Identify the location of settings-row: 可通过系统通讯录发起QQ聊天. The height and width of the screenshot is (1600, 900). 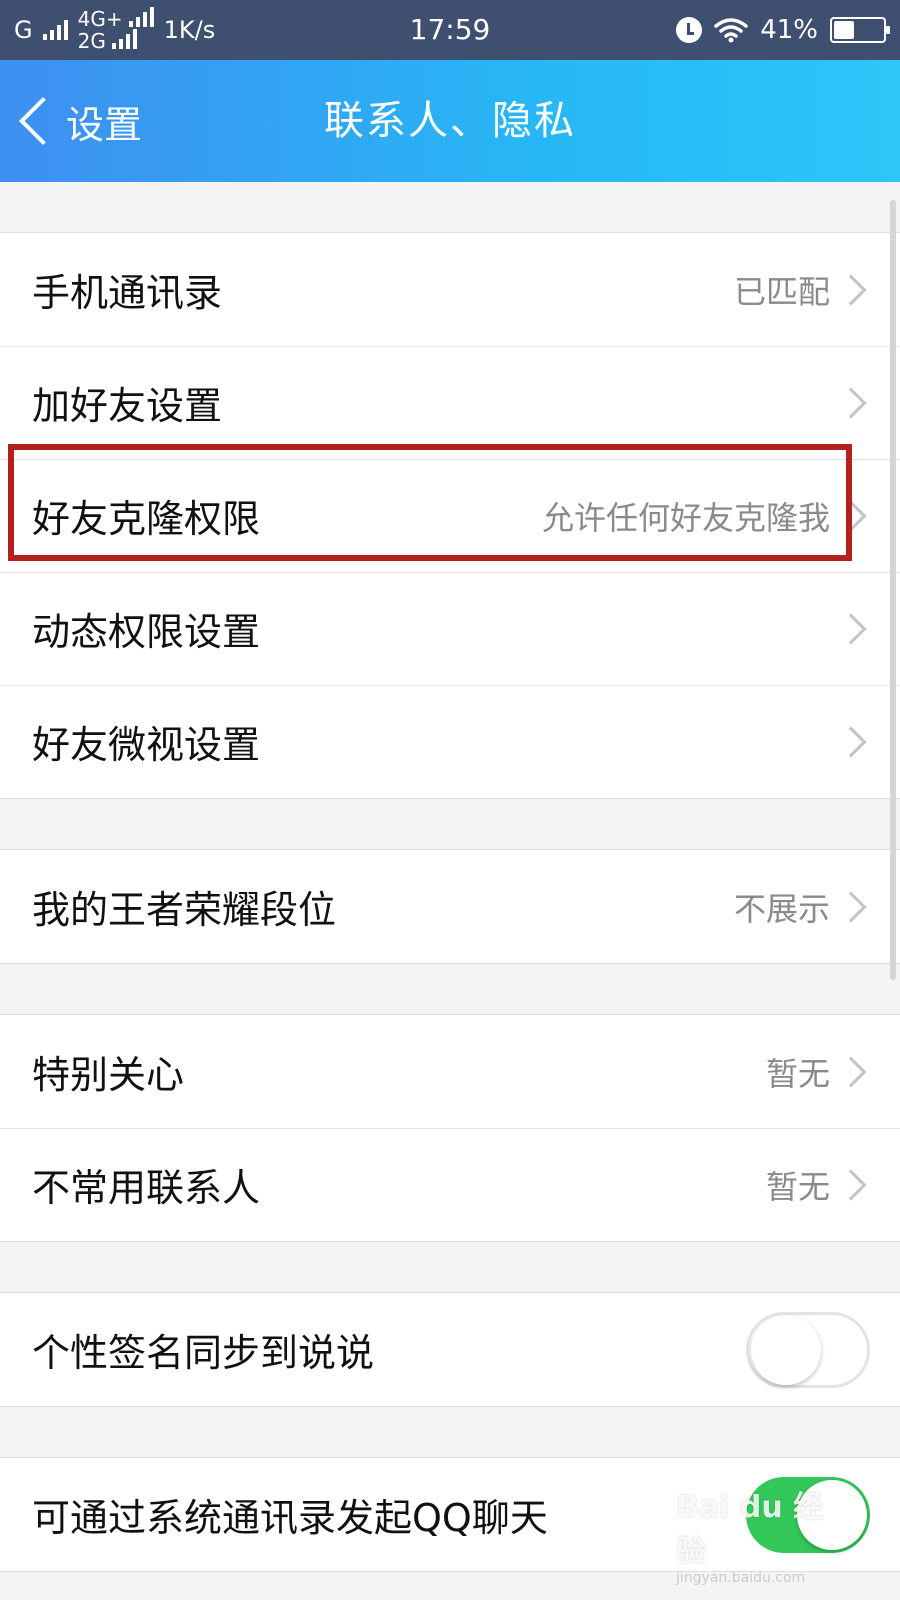
(450, 1514).